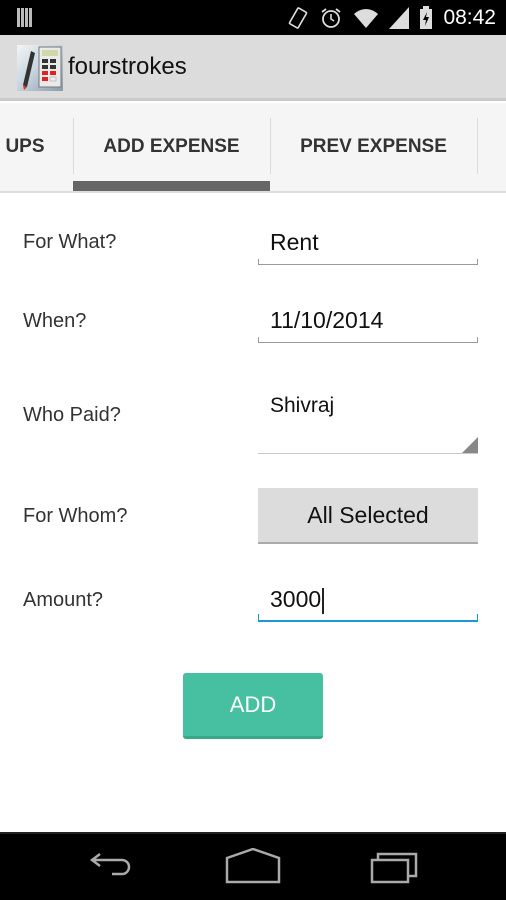 This screenshot has height=900, width=506. Describe the element at coordinates (127, 66) in the screenshot. I see `app-title: fourstrokes` at that location.